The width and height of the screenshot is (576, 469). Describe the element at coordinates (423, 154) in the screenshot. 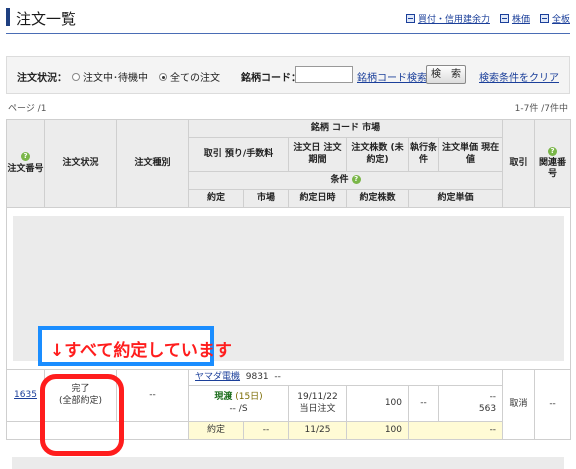

I see `col-exec-cond: 執行条件` at that location.